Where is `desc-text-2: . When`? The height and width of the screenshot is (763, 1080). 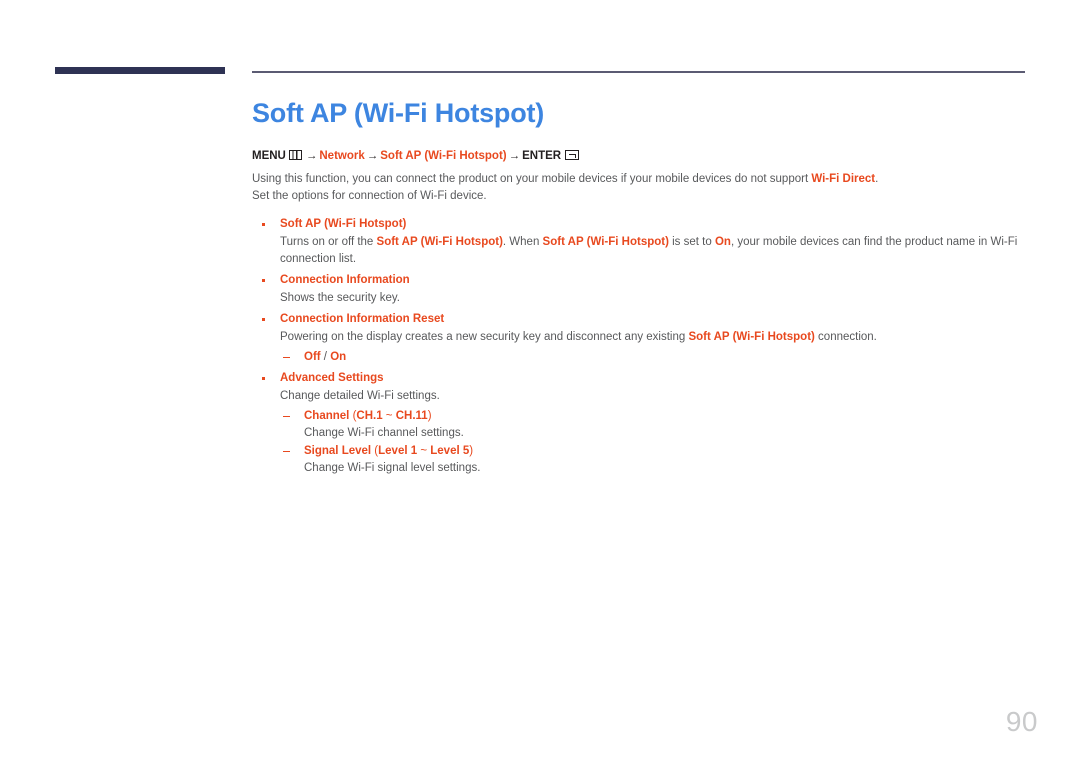 desc-text-2: . When is located at coordinates (522, 242).